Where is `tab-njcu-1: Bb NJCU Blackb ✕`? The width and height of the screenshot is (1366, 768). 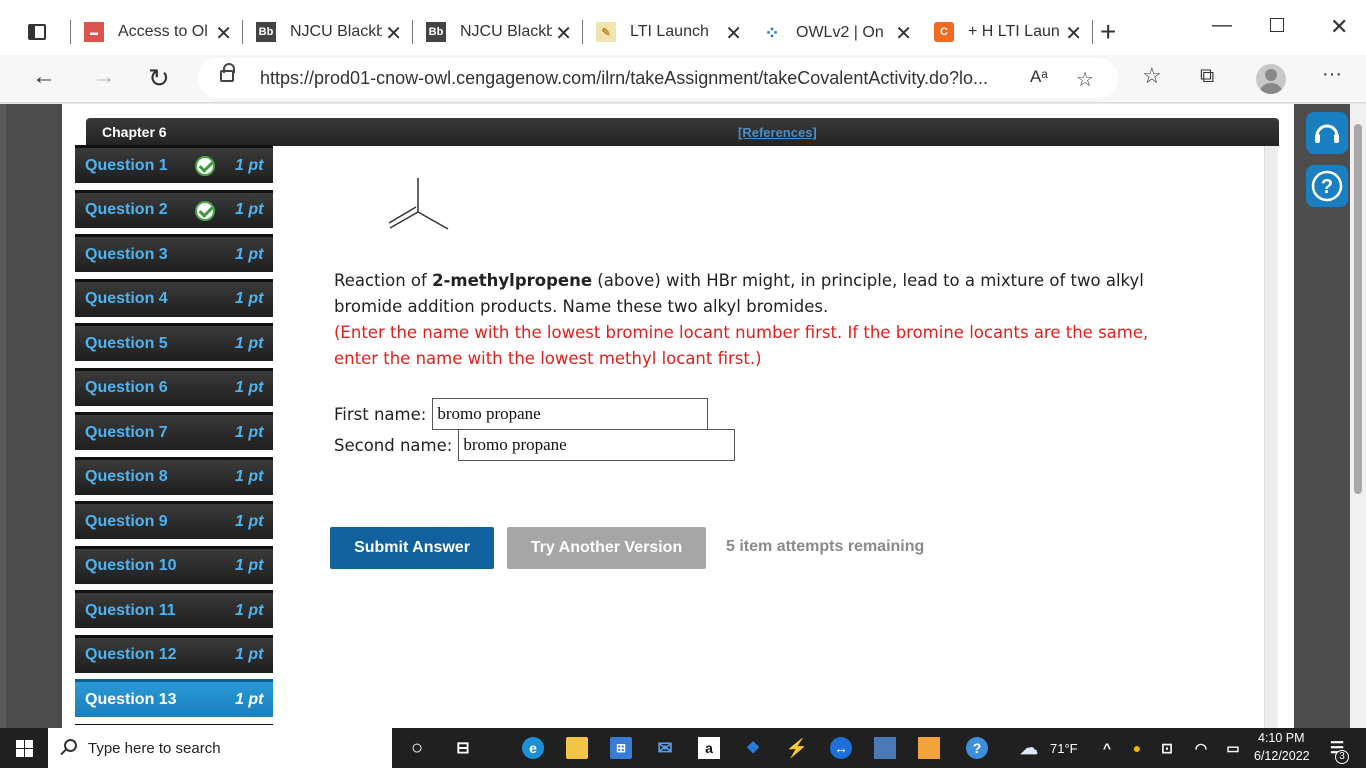
tab-njcu-1: Bb NJCU Blackb ✕ is located at coordinates (328, 32).